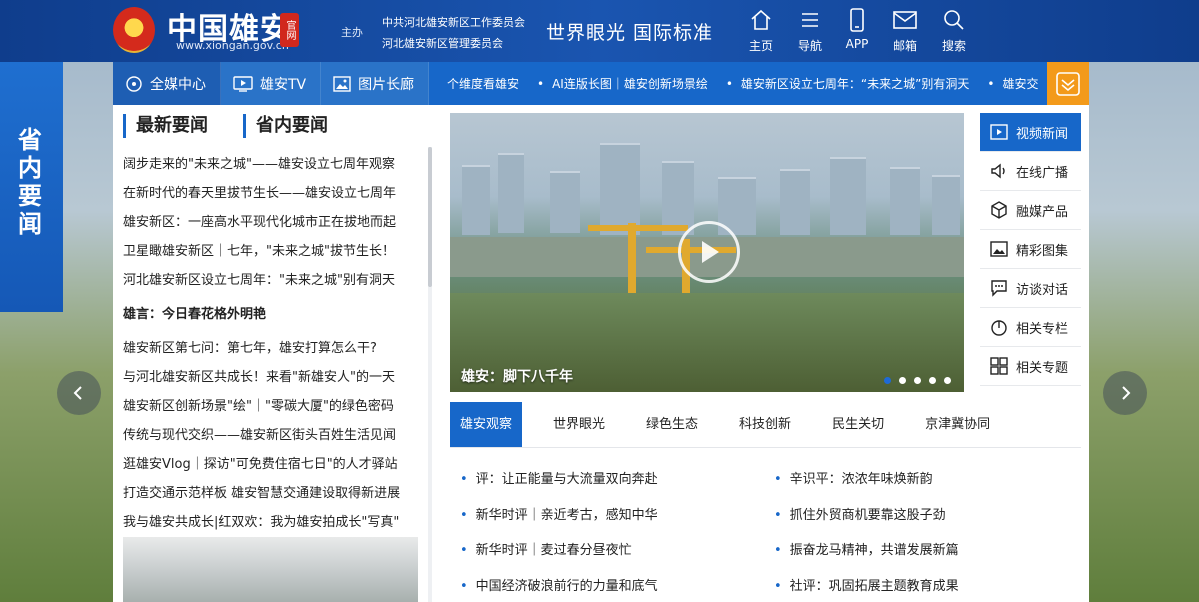 This screenshot has width=1199, height=602. I want to click on category-tab: 绿色生态, so click(672, 424).